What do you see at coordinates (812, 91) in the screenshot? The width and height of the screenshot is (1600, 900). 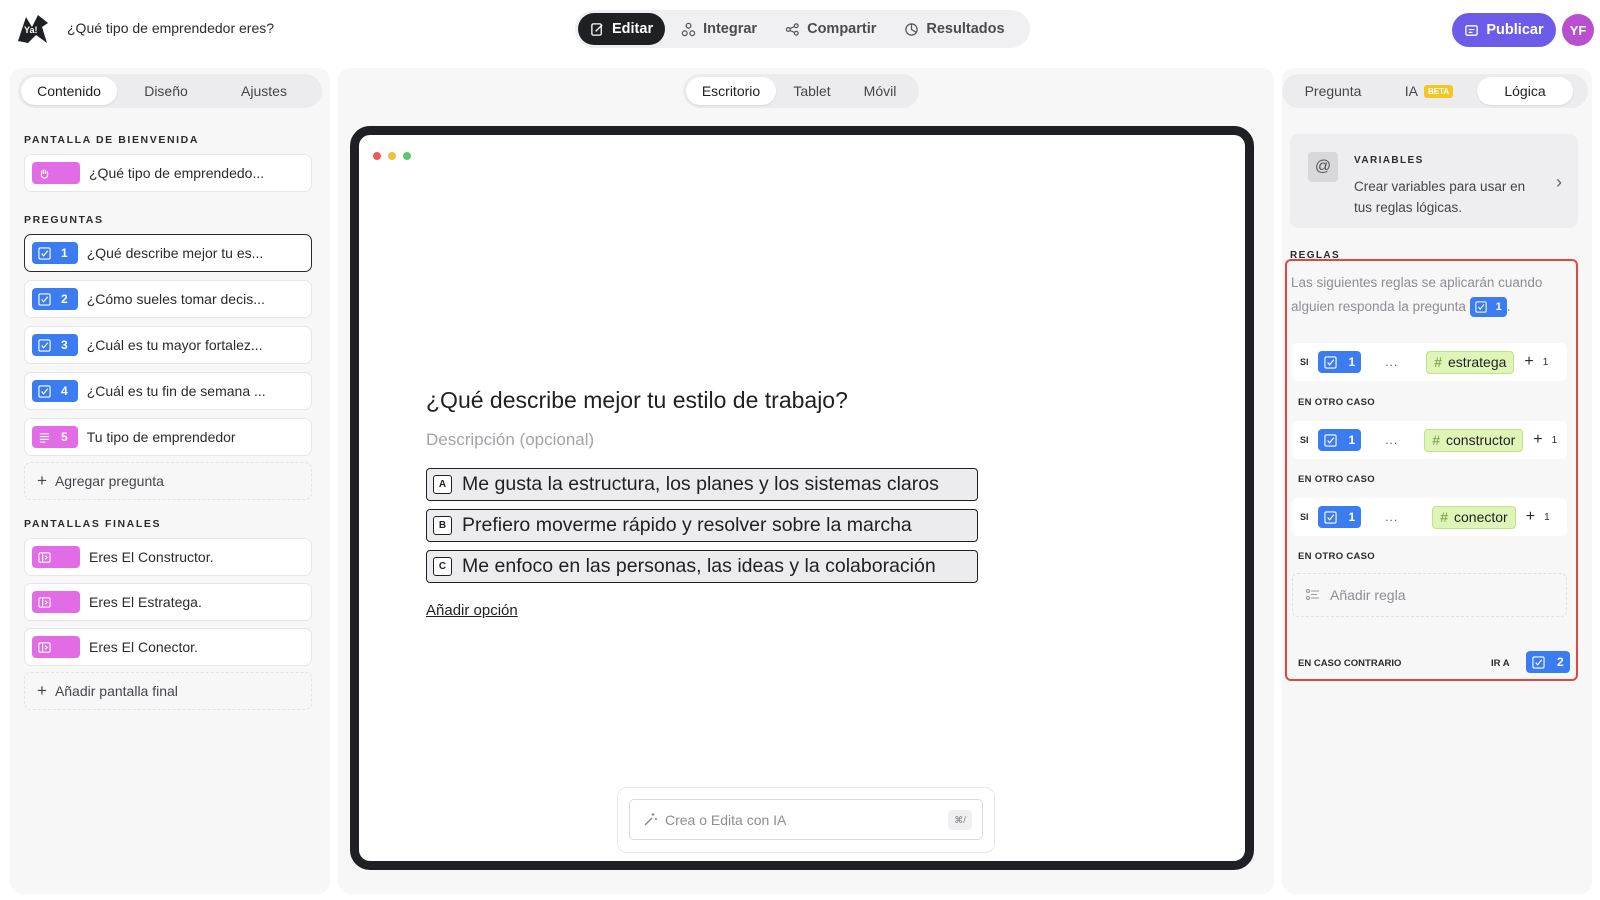 I see `tab-tablet: Tablet` at bounding box center [812, 91].